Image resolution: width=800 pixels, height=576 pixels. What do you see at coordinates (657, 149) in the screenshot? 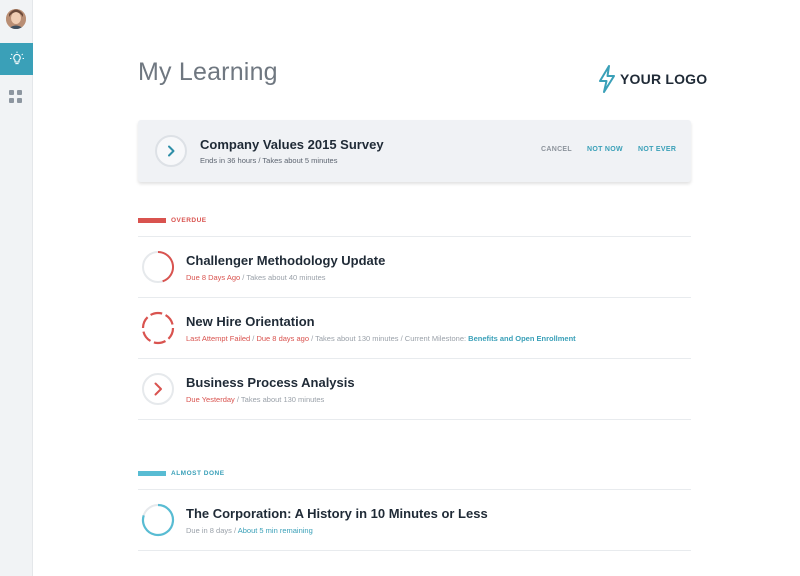
I see `not-ever-button: NOT EVER` at bounding box center [657, 149].